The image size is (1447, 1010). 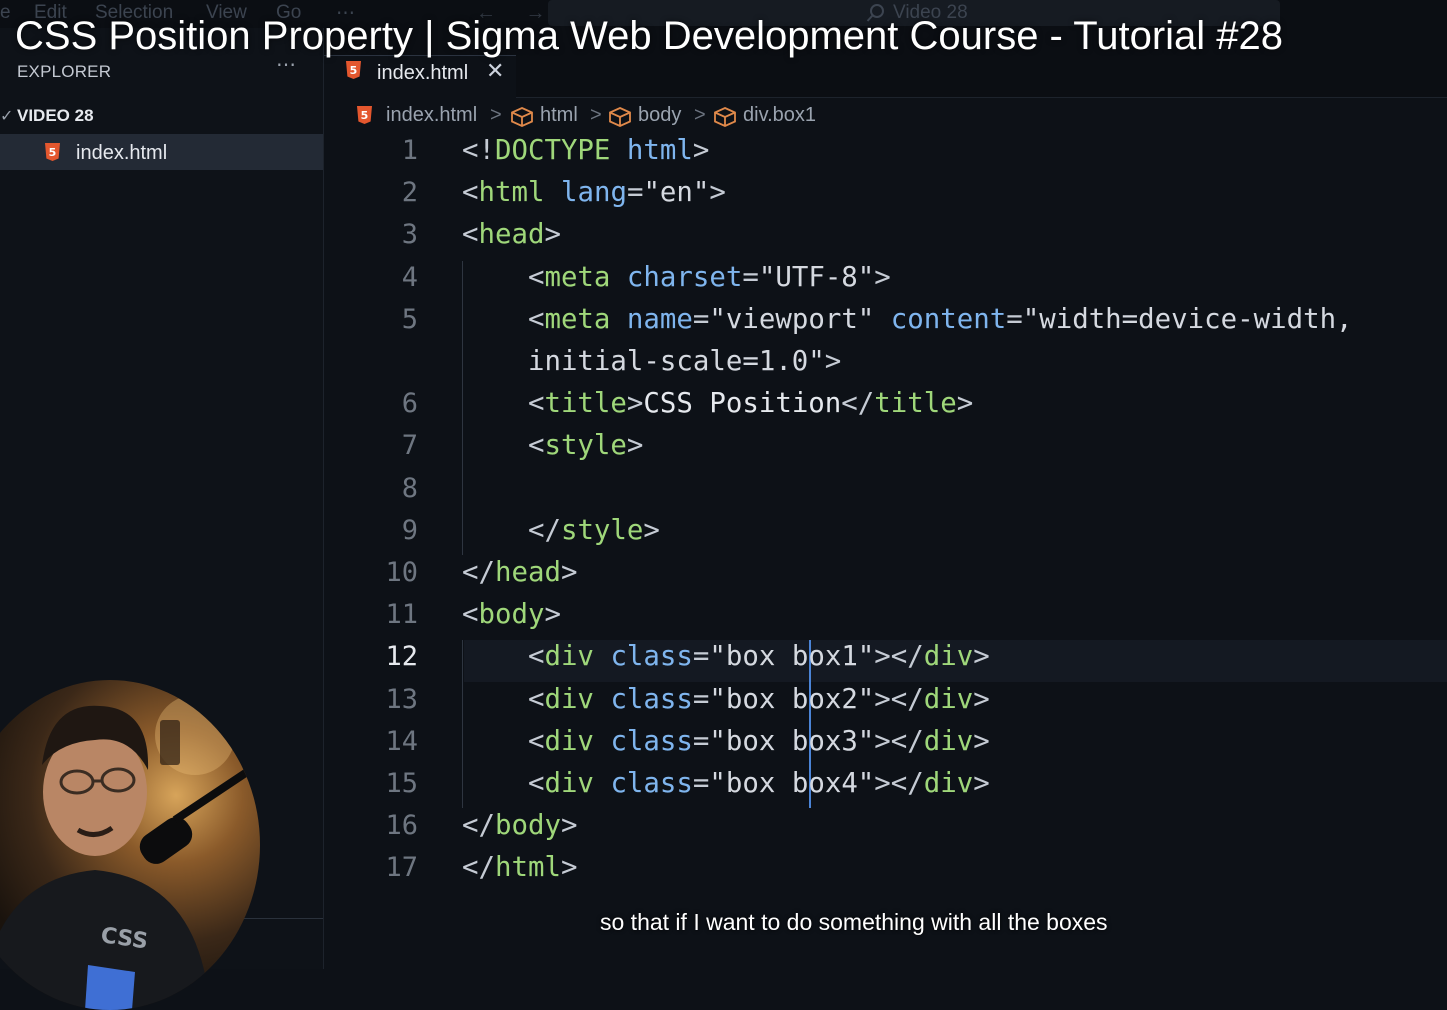 What do you see at coordinates (401, 826) in the screenshot?
I see `line-number: 16` at bounding box center [401, 826].